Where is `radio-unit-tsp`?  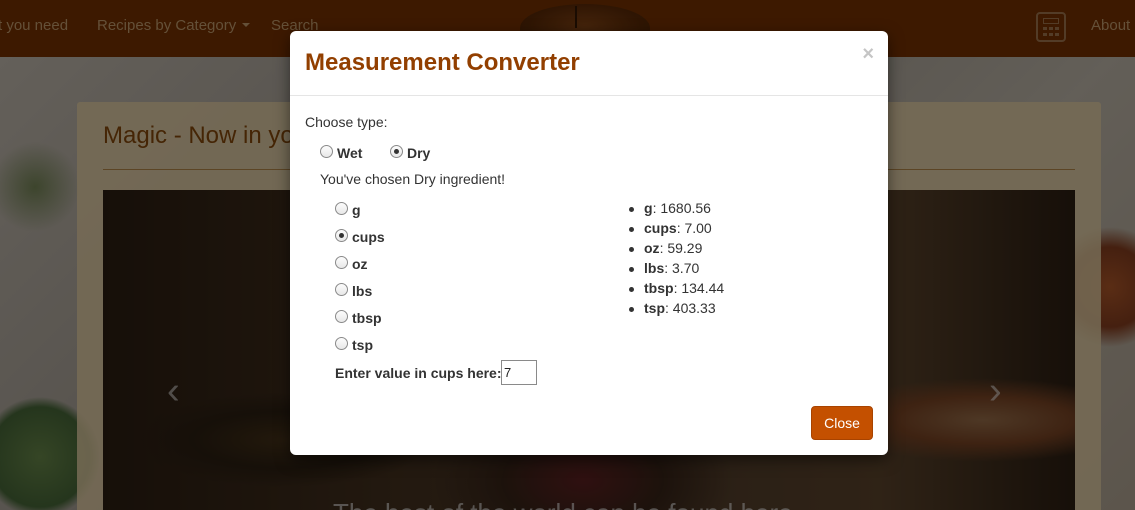 radio-unit-tsp is located at coordinates (341, 343).